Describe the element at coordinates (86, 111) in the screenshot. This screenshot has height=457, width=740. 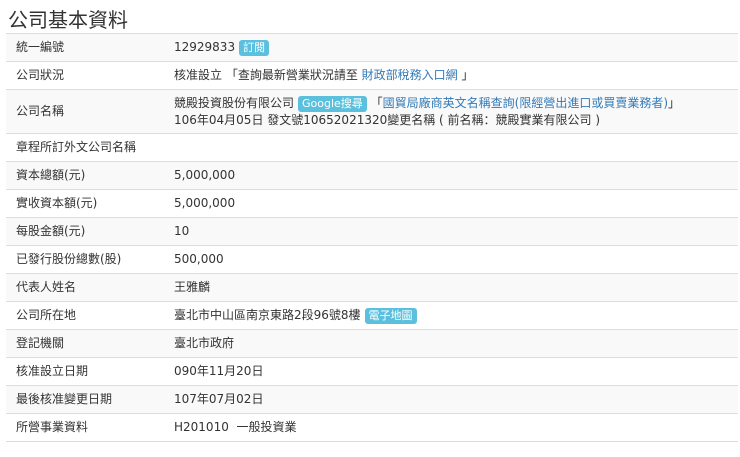
I see `row-label: 公司名稱` at that location.